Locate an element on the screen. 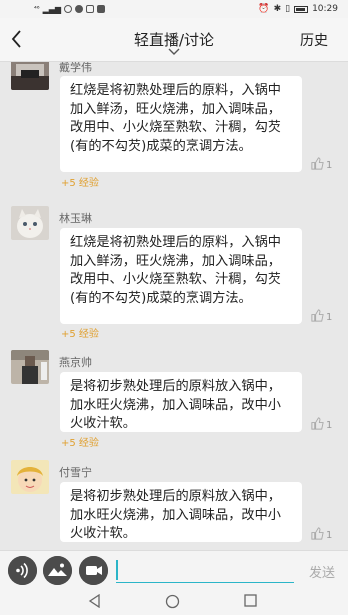 Image resolution: width=348 pixels, height=615 pixels. status-time: 10:29 is located at coordinates (325, 9).